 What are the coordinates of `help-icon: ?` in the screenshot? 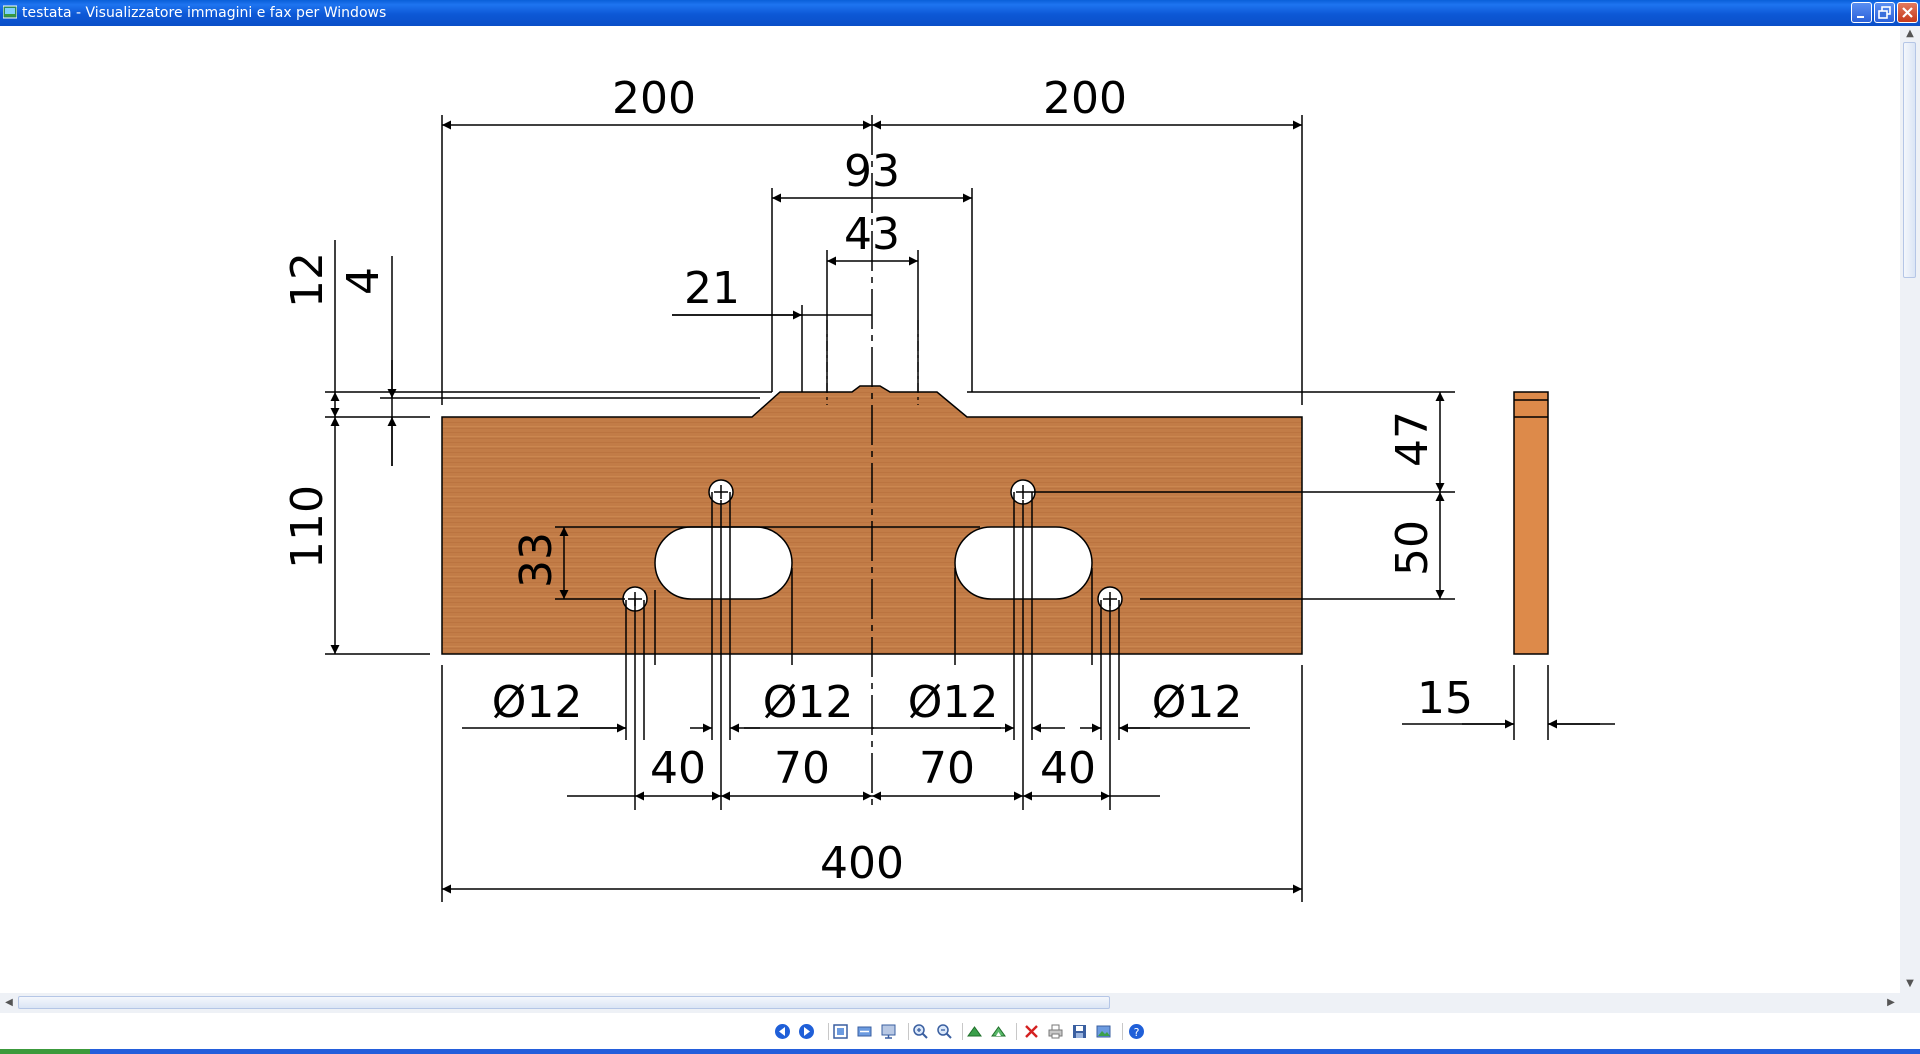 It's located at (1136, 1031).